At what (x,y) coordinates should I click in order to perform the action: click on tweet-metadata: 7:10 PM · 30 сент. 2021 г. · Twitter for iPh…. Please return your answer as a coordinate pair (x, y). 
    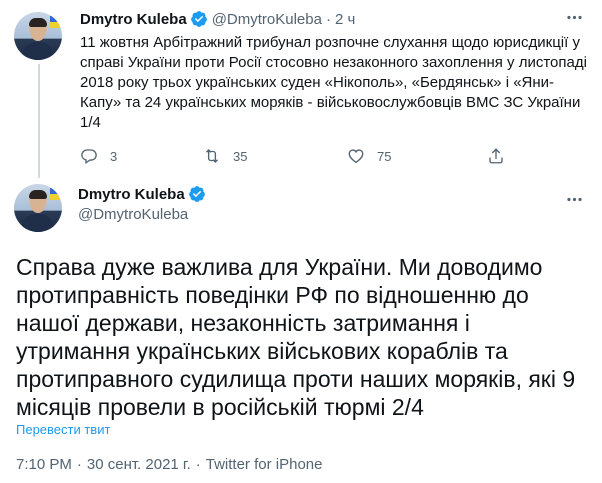
    Looking at the image, I should click on (169, 464).